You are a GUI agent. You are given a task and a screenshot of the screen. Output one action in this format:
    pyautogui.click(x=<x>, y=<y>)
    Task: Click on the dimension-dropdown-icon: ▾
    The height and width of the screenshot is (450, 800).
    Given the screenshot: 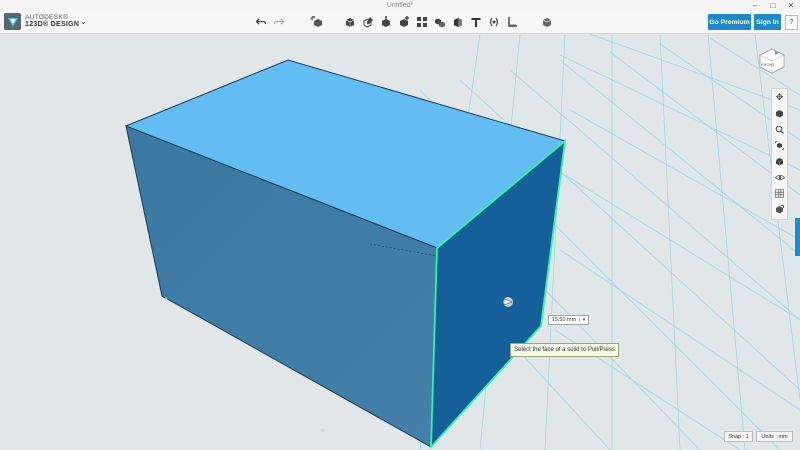 What is the action you would take?
    pyautogui.click(x=583, y=320)
    